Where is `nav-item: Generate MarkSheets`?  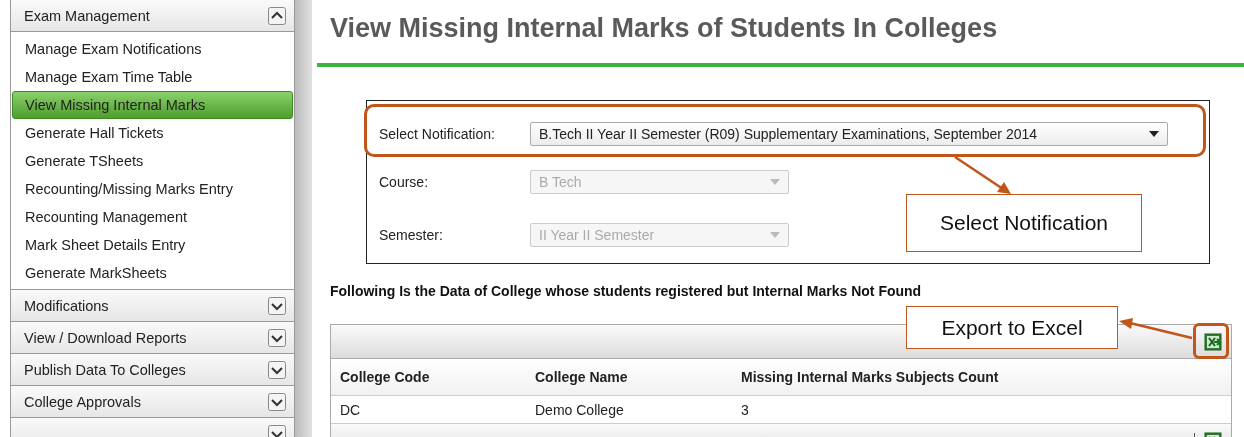 nav-item: Generate MarkSheets is located at coordinates (152, 273).